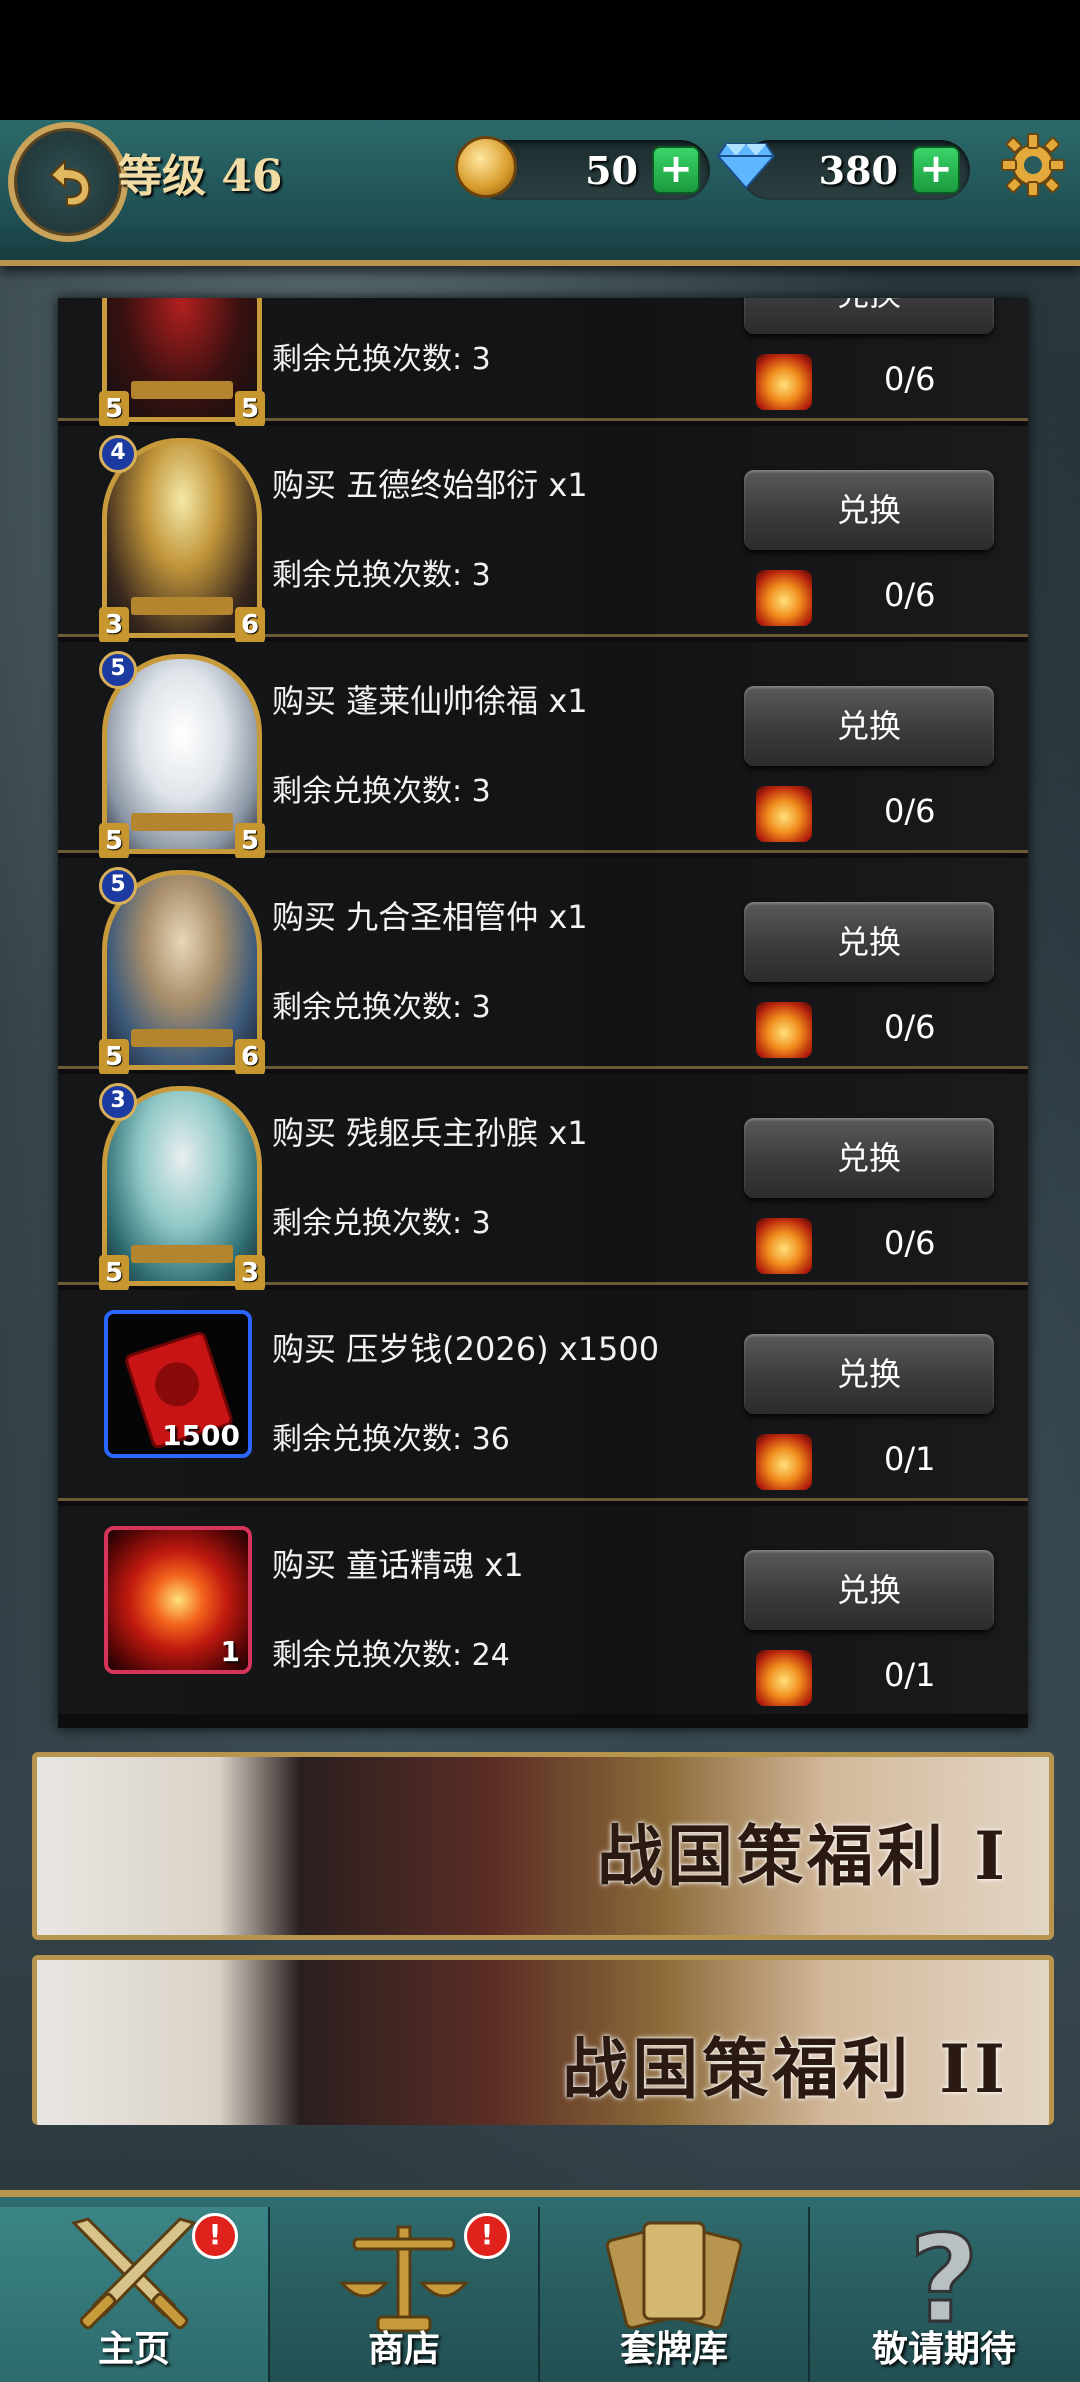 The image size is (1080, 2382). What do you see at coordinates (543, 966) in the screenshot?
I see `list-item: 5 5 6 购买 九合圣相管仲 x1 兑换 剩余兑换次数: 3 0/6` at bounding box center [543, 966].